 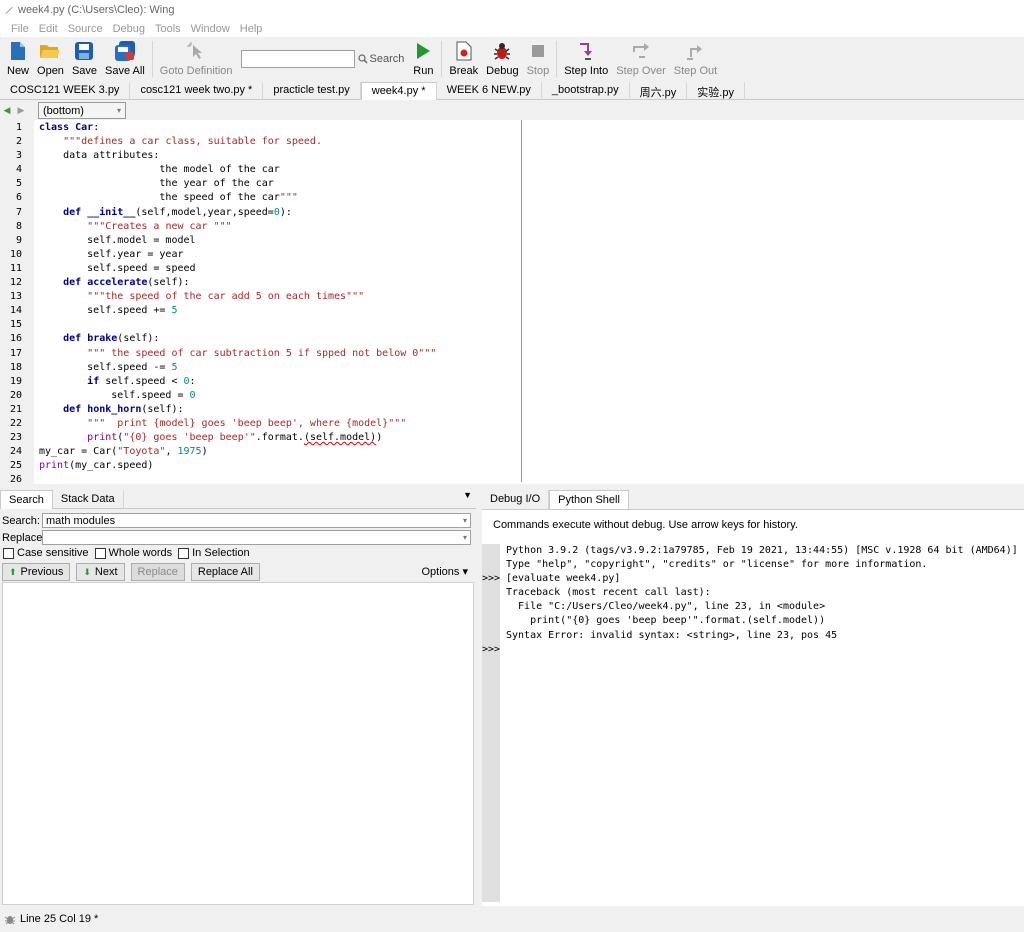 I want to click on code-line: 7 def __init__(self,model,year,speed=0):, so click(x=512, y=213).